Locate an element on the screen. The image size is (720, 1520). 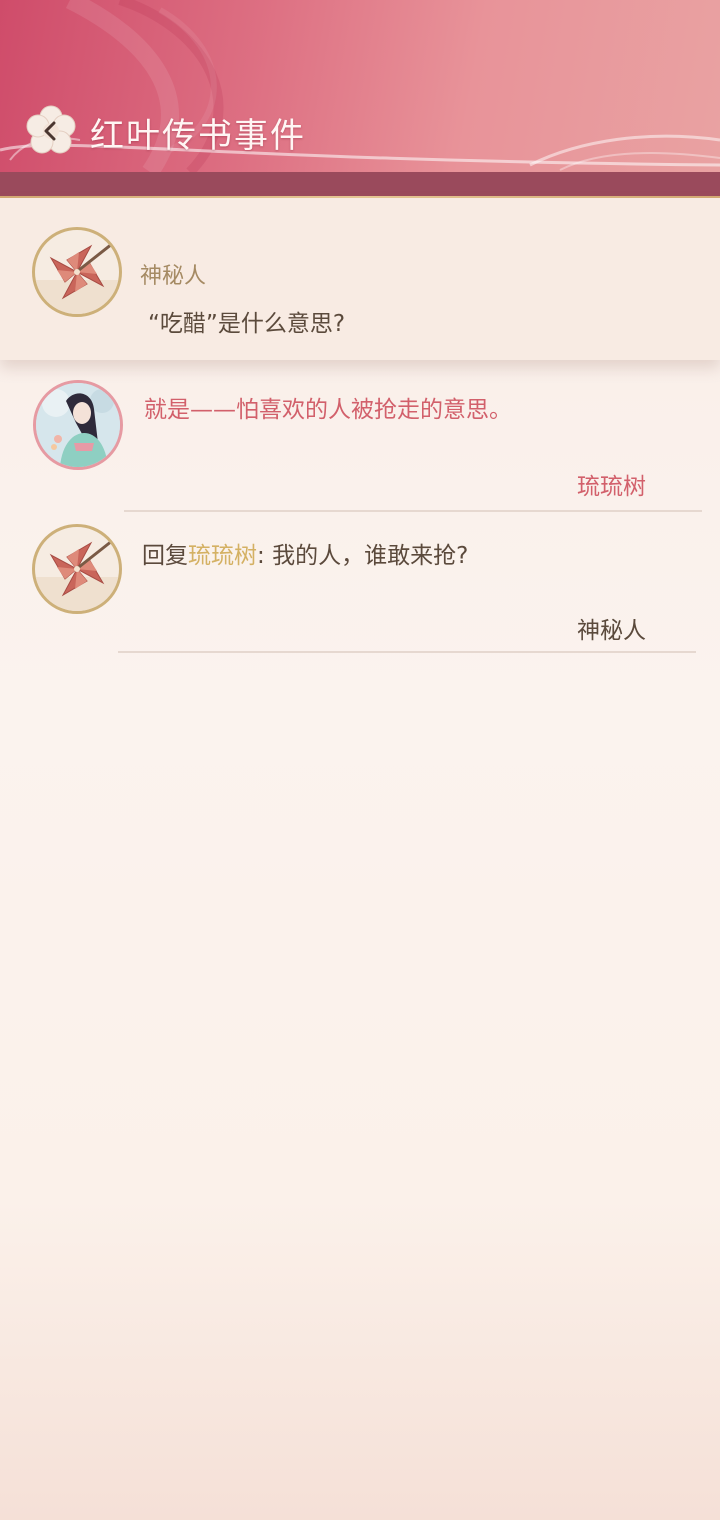
reply-mention-link: 琉琉树 is located at coordinates (222, 556).